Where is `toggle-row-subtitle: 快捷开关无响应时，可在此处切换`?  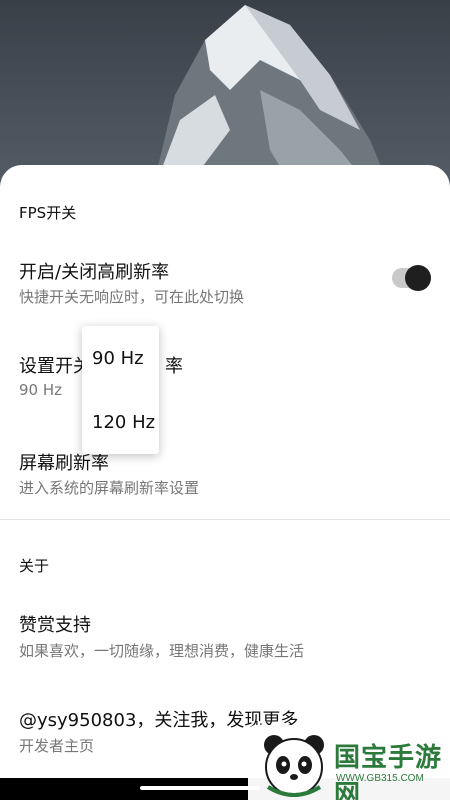 toggle-row-subtitle: 快捷开关无响应时，可在此处切换 is located at coordinates (132, 297).